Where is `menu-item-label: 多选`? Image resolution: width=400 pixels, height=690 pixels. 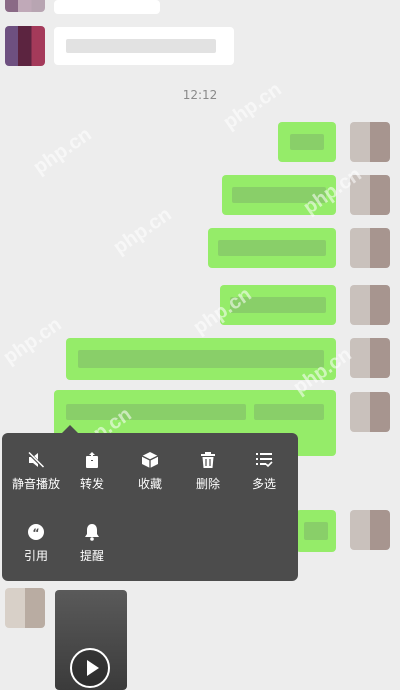 menu-item-label: 多选 is located at coordinates (263, 484).